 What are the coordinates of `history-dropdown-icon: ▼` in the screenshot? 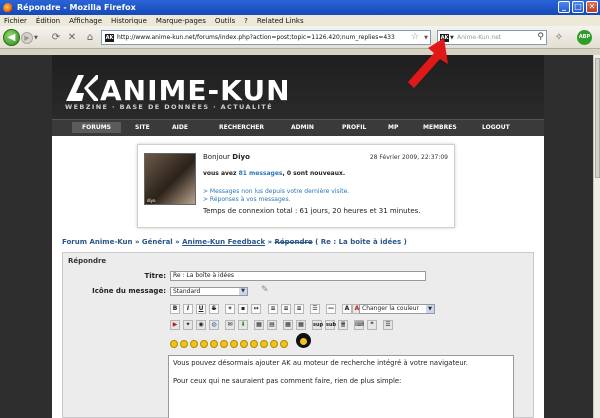 It's located at (36, 38).